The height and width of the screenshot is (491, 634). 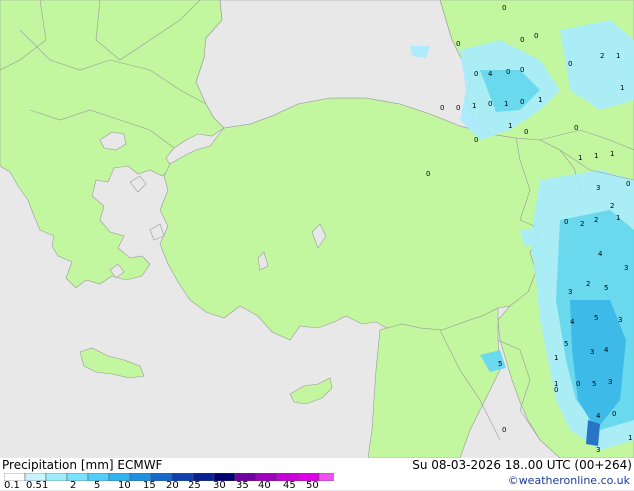 I want to click on credit-link: ©weatheronline.co.uk, so click(x=569, y=480).